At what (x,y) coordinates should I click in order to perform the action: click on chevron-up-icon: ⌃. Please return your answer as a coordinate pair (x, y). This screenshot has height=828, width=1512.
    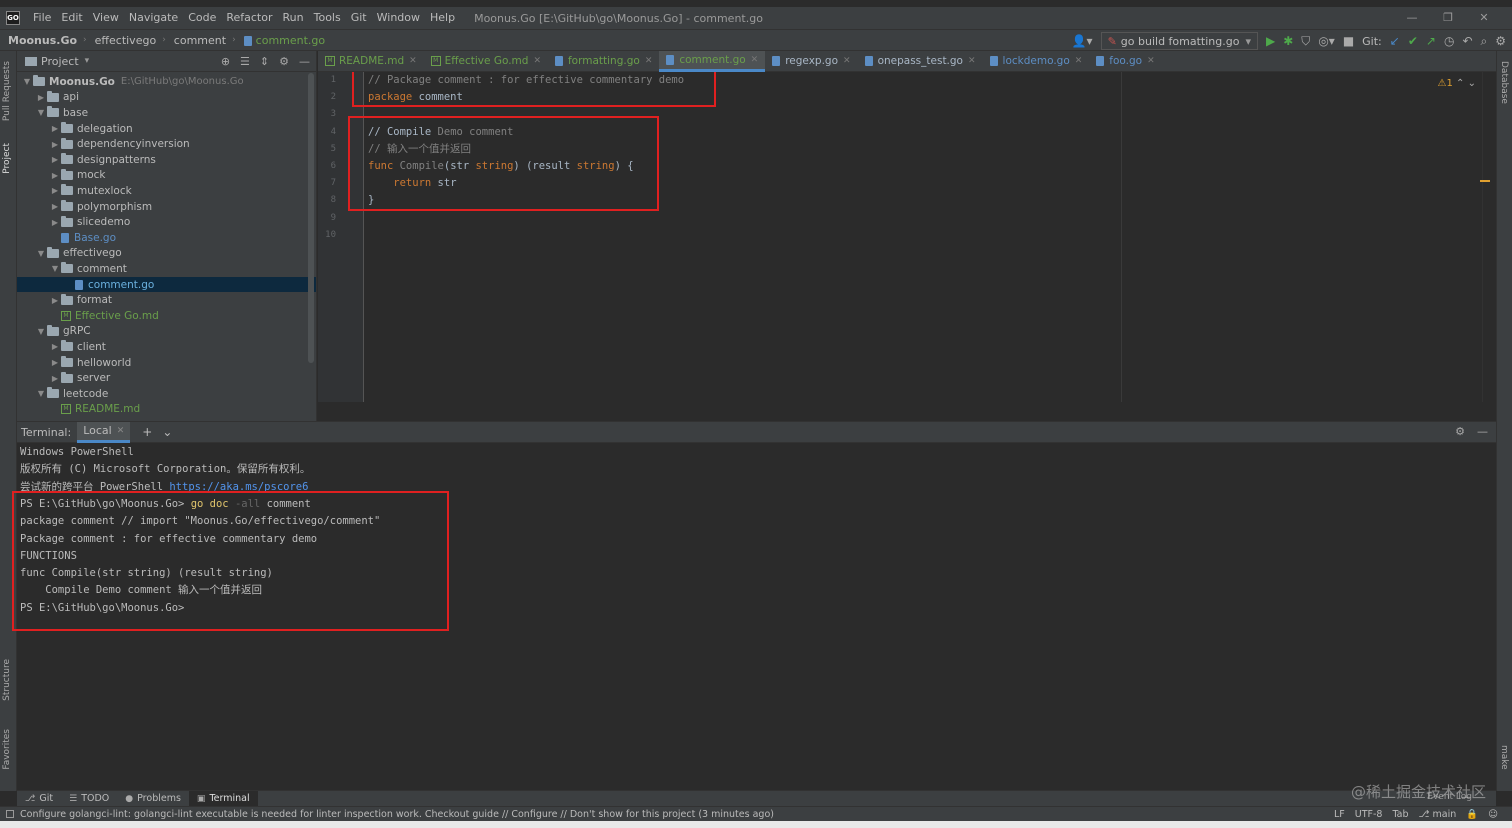
    Looking at the image, I should click on (1460, 83).